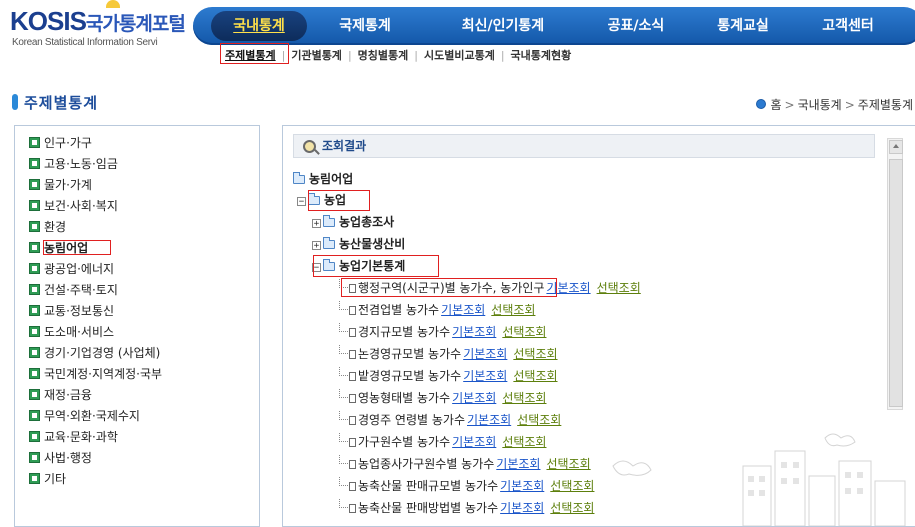 The image size is (915, 527). What do you see at coordinates (584, 146) in the screenshot?
I see `results-header: 조회결과` at bounding box center [584, 146].